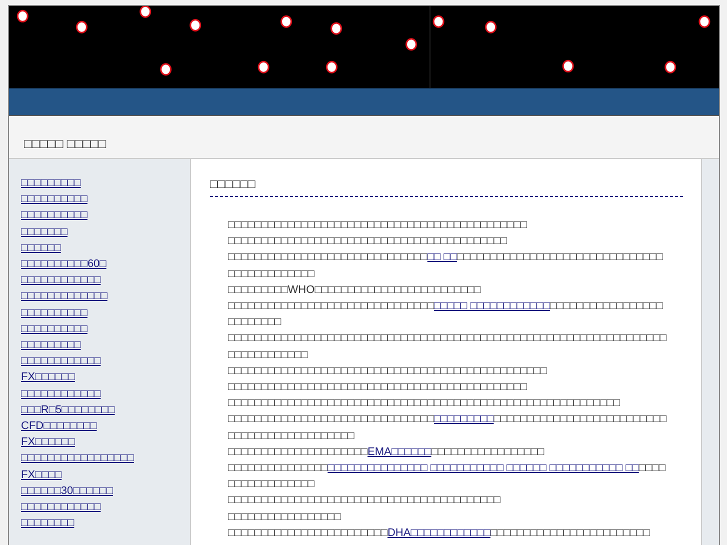 This screenshot has height=545, width=727. What do you see at coordinates (446, 314) in the screenshot?
I see `paragraph: □□□□□□□□□□□□□□□□□□□□□□□□□□□□□□□□□□□□ □□□□□□□□□□□□□□□□□□□□□□□□□□□□□□□□□□□□□` at bounding box center [446, 314].